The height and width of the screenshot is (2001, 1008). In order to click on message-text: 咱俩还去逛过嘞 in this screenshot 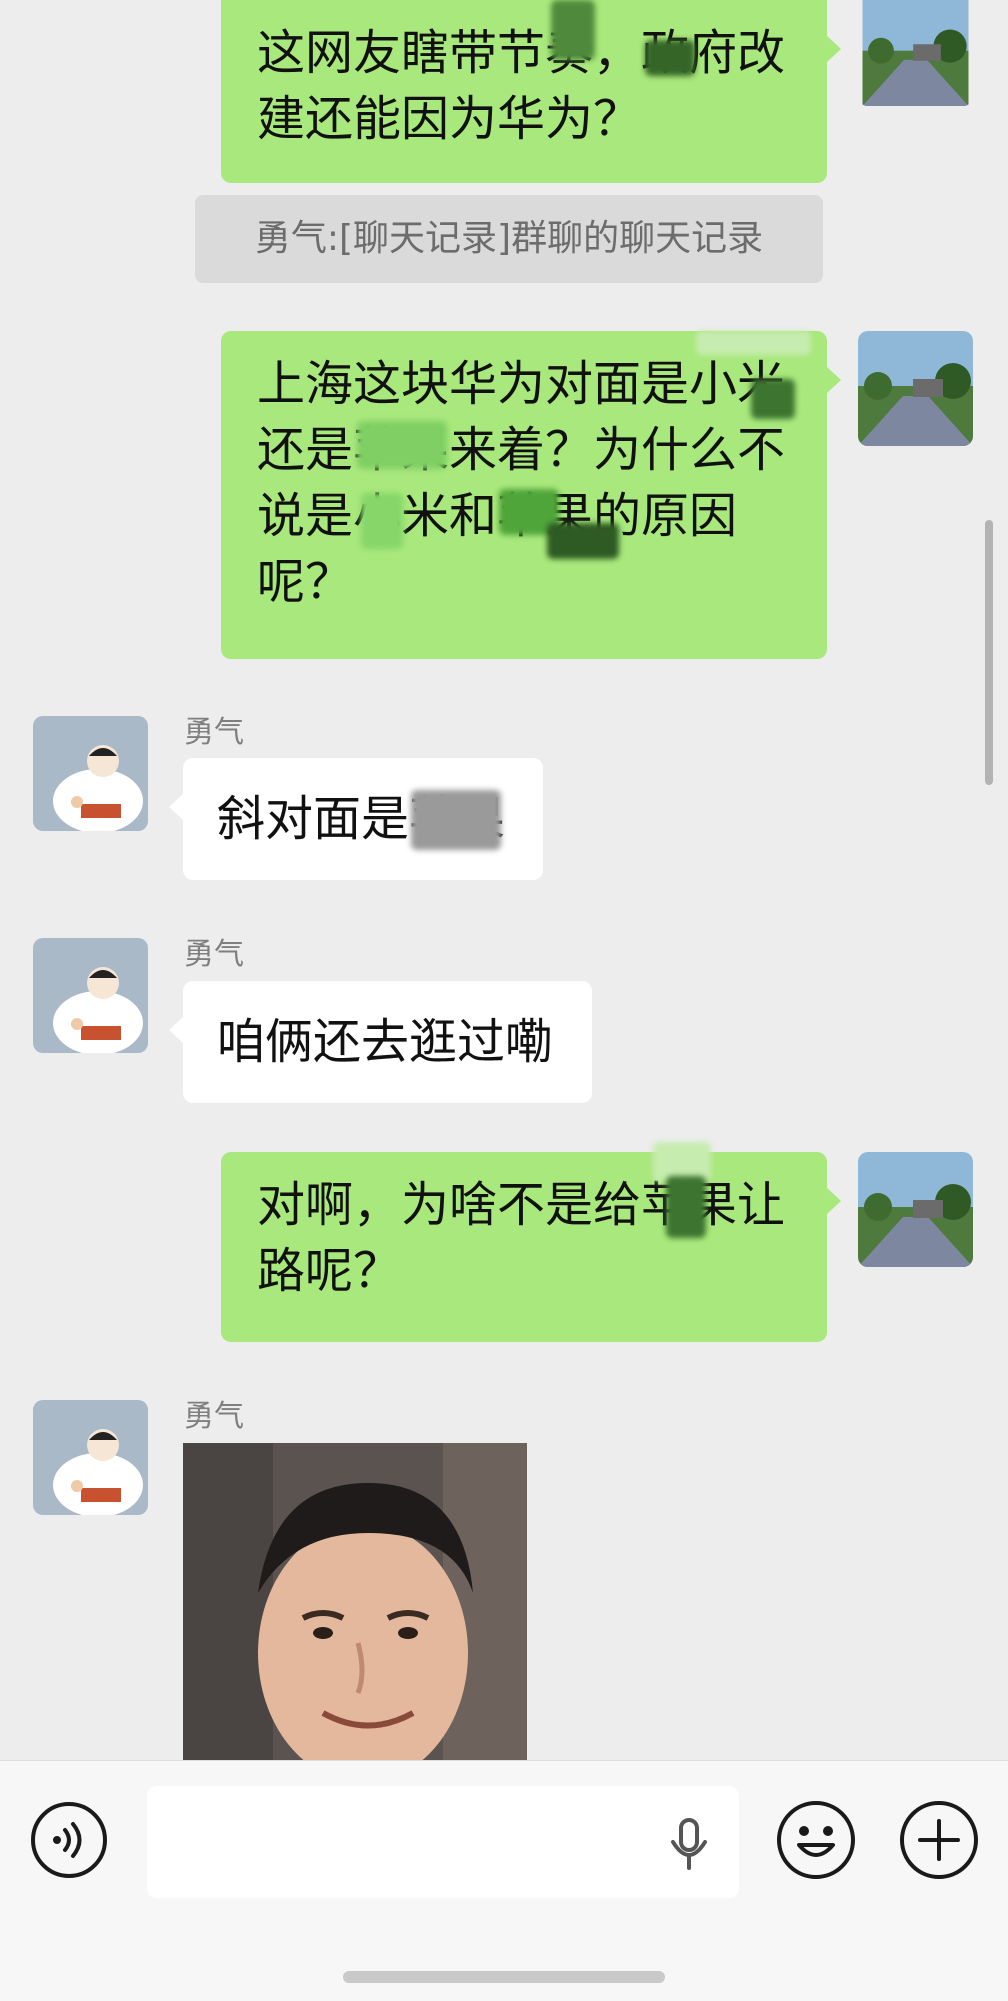, I will do `click(385, 1042)`.